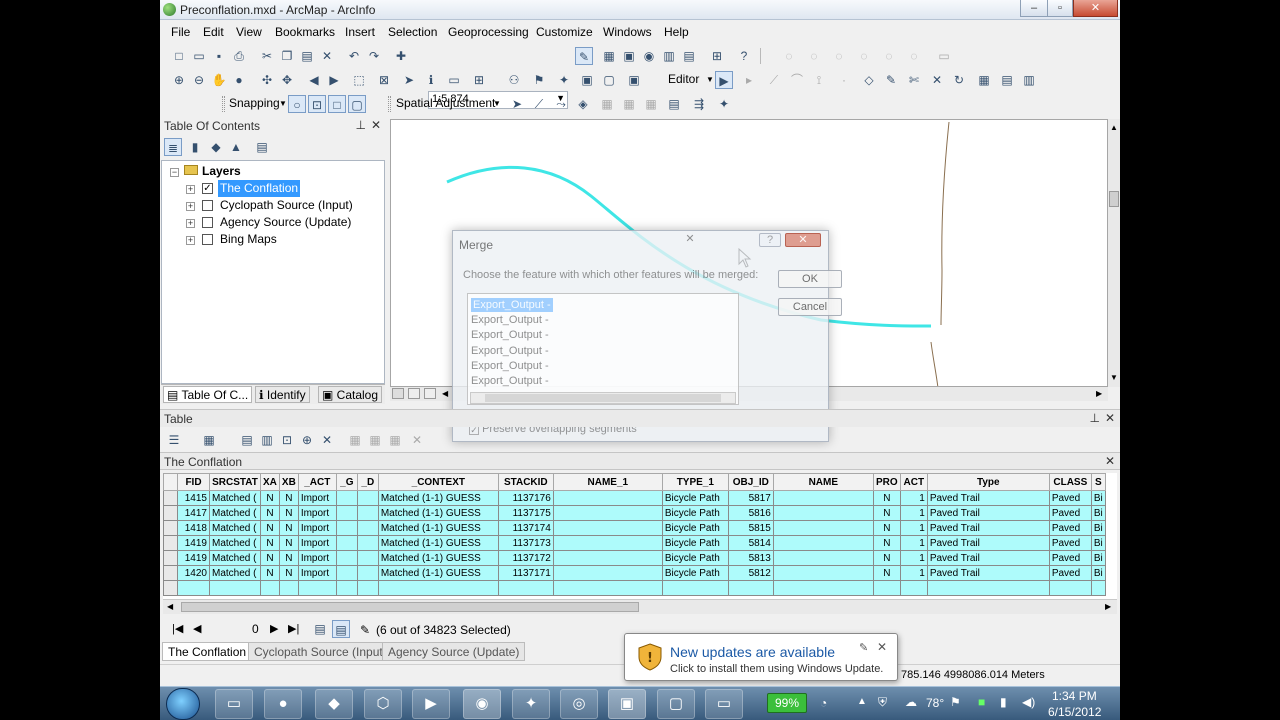  What do you see at coordinates (510, 351) in the screenshot?
I see `list-item: Export_Output -` at bounding box center [510, 351].